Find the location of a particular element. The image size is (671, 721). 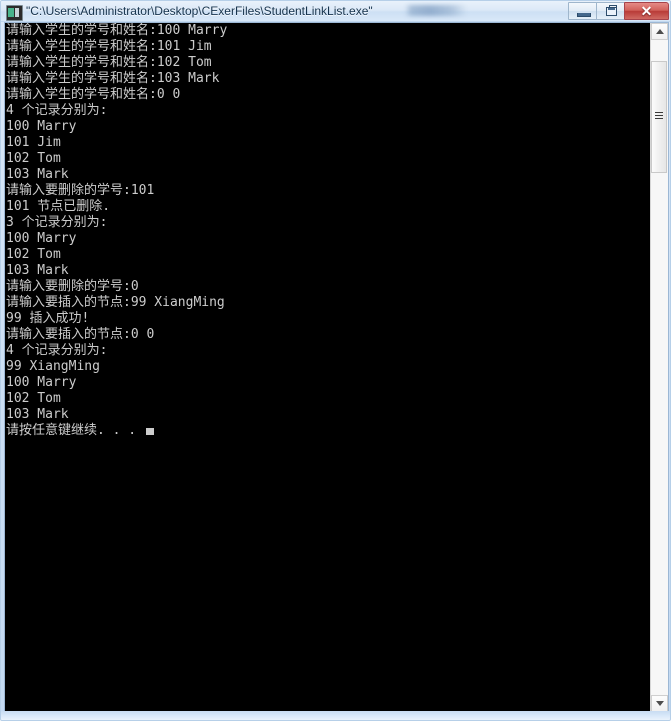

scrollbar-track is located at coordinates (659, 367).